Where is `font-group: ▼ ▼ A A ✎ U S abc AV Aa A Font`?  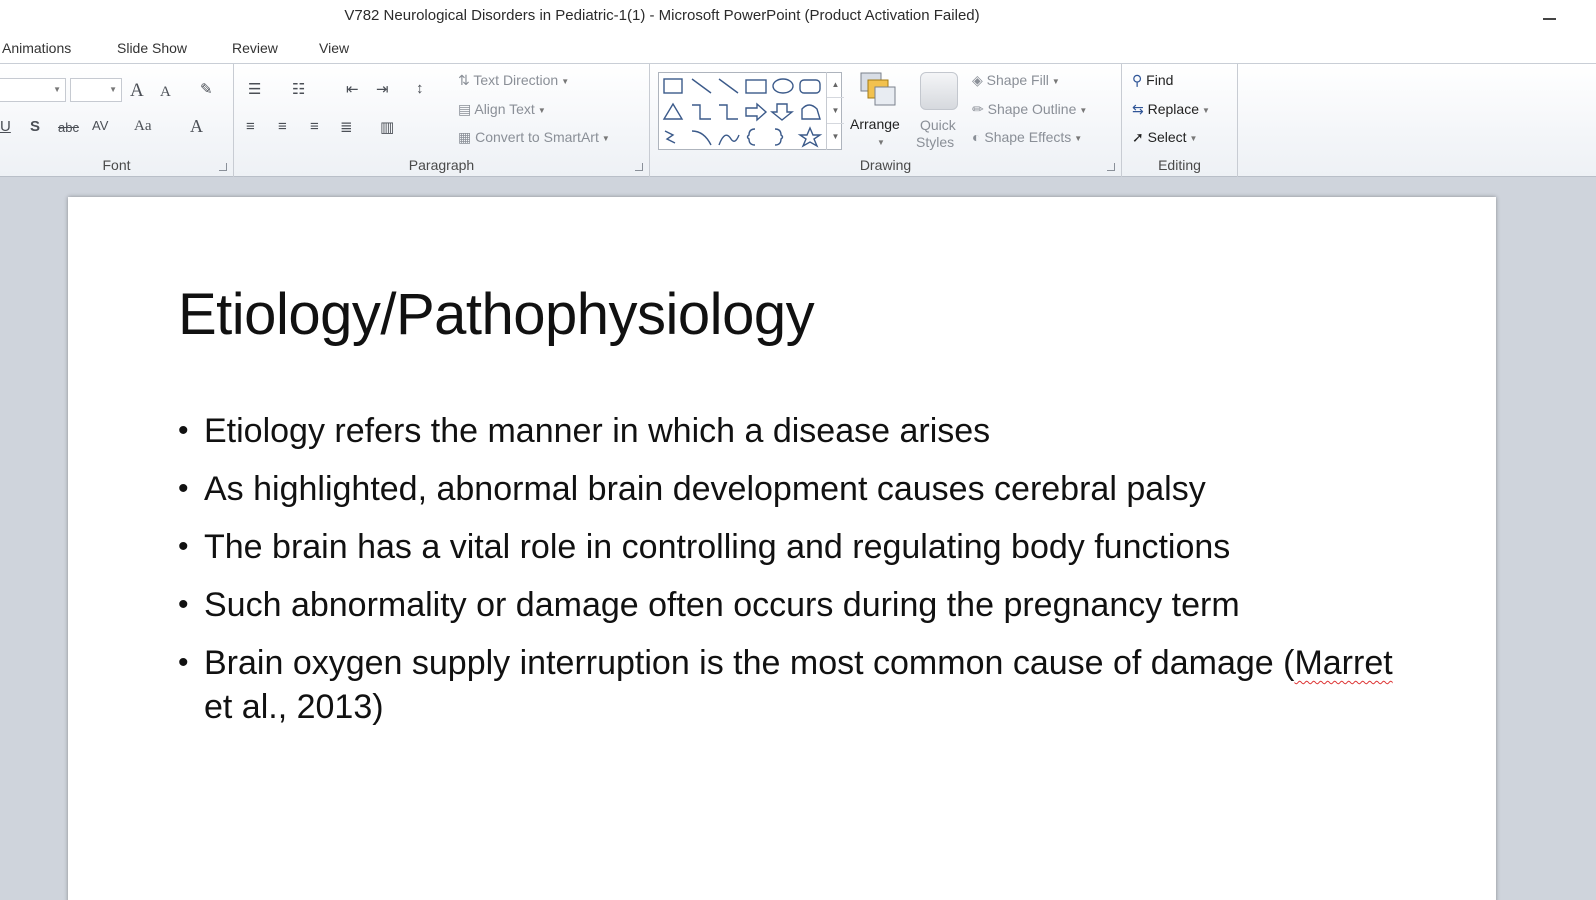
font-group: ▼ ▼ A A ✎ U S abc AV Aa A Font is located at coordinates (117, 120).